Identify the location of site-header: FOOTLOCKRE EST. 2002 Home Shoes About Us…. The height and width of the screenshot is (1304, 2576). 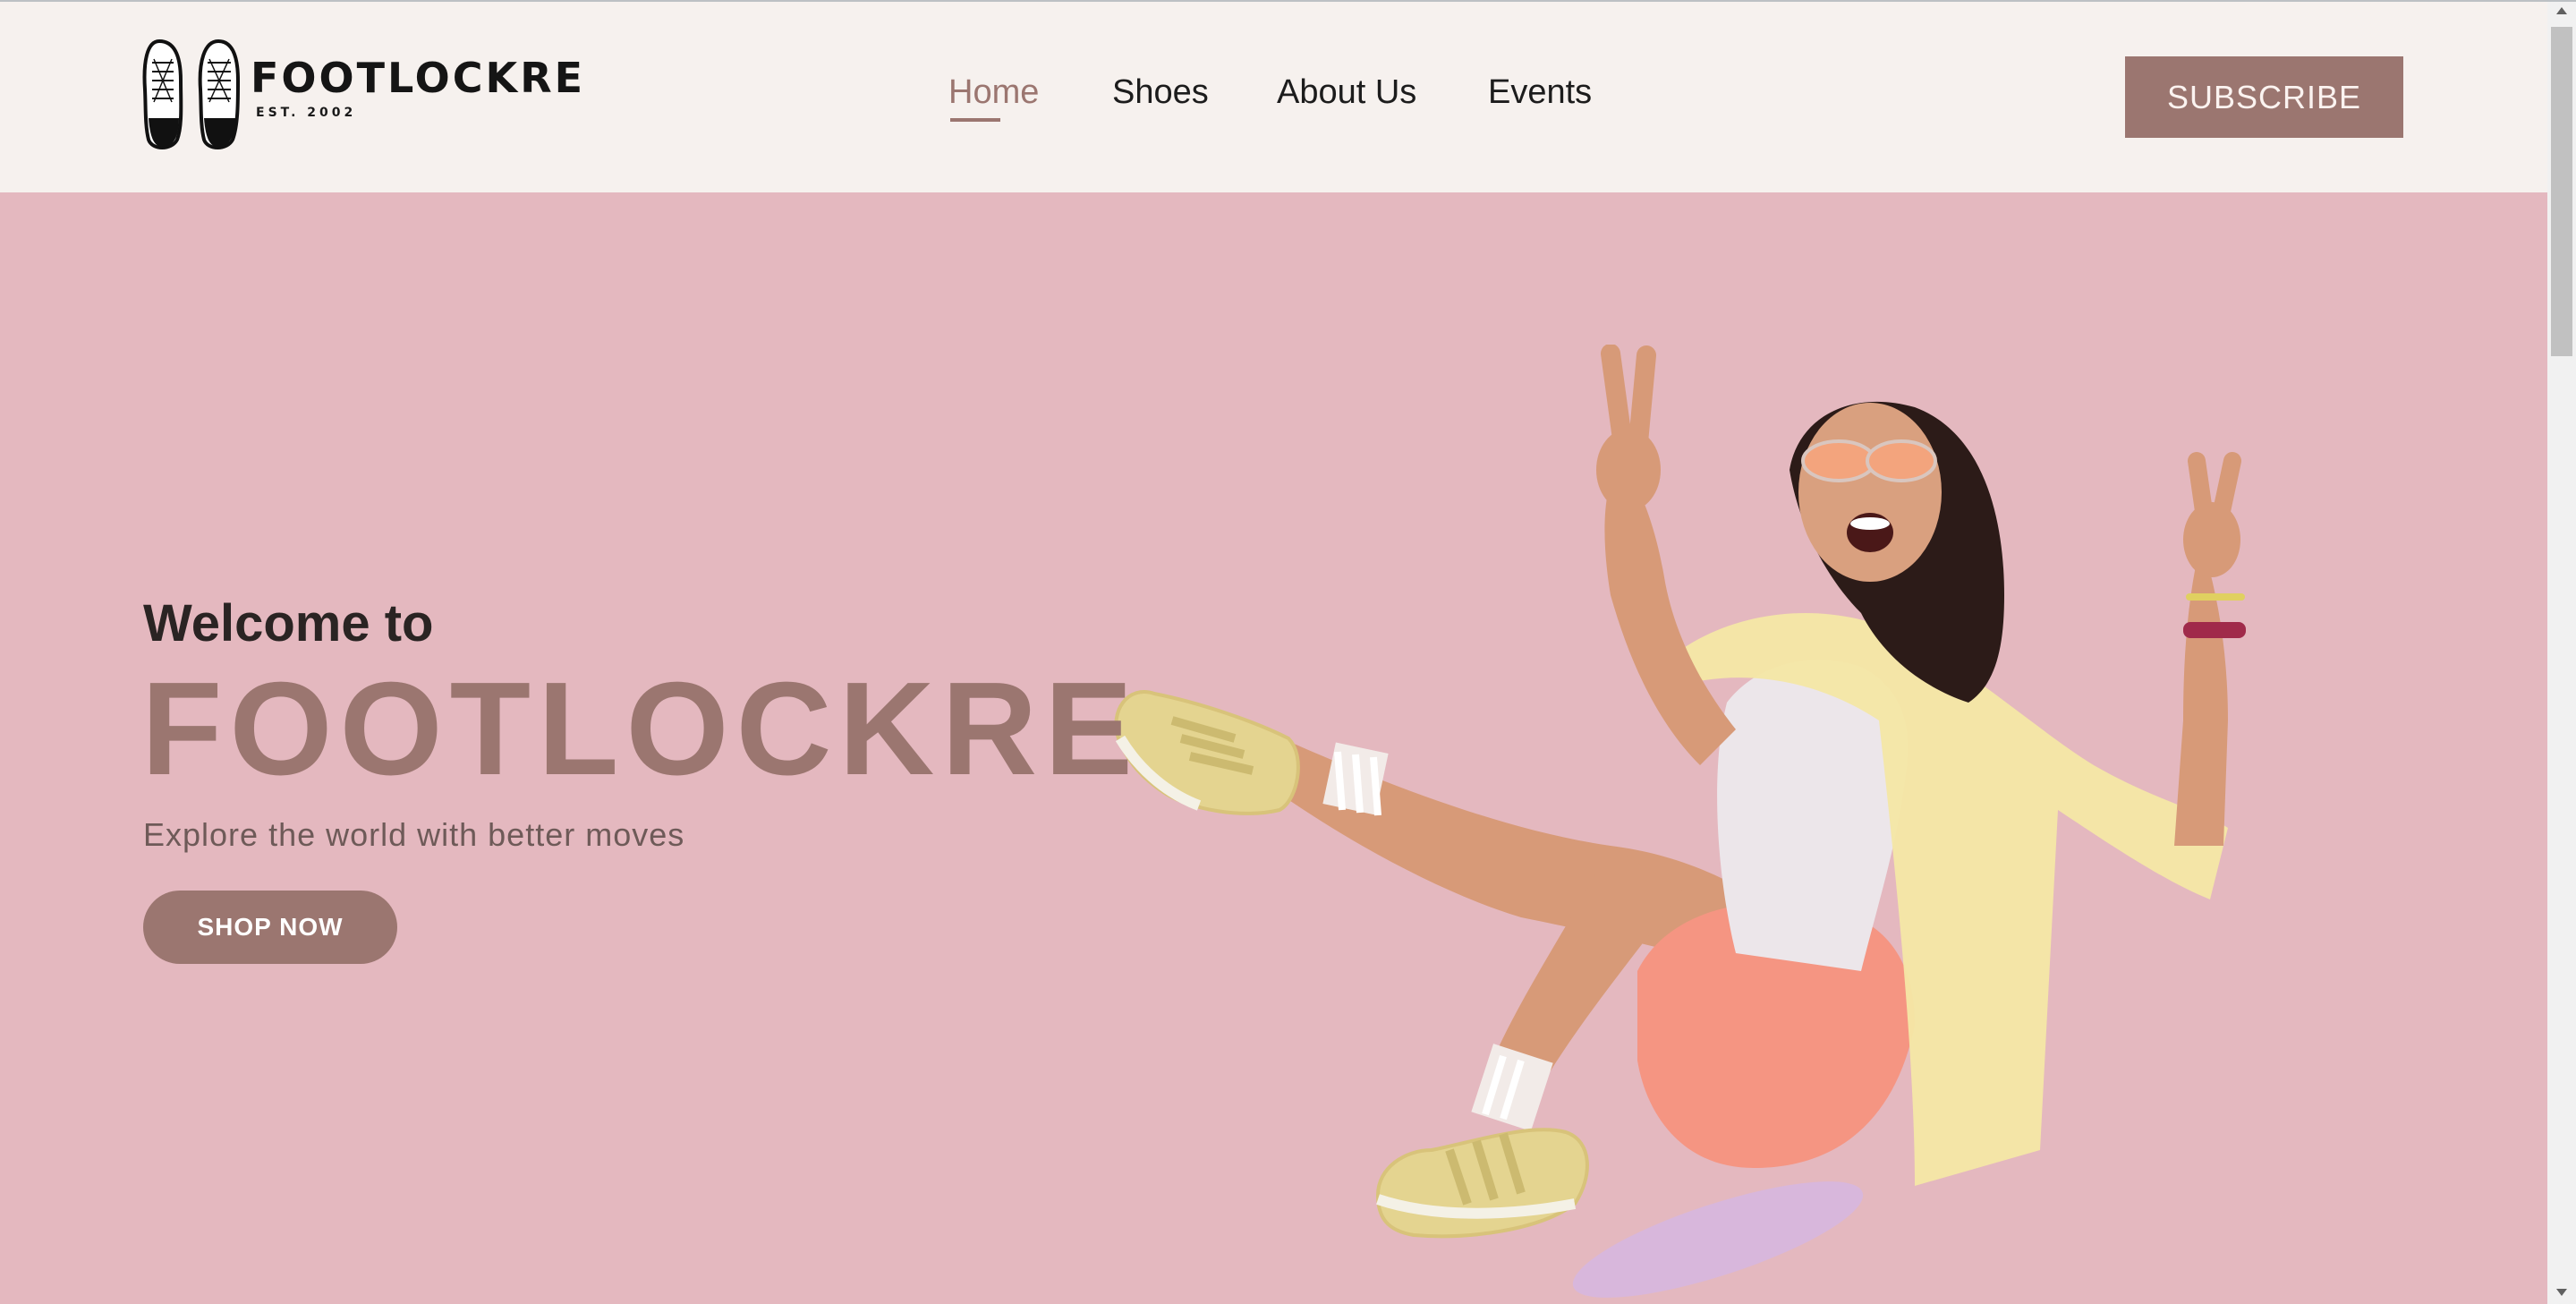
(1273, 97).